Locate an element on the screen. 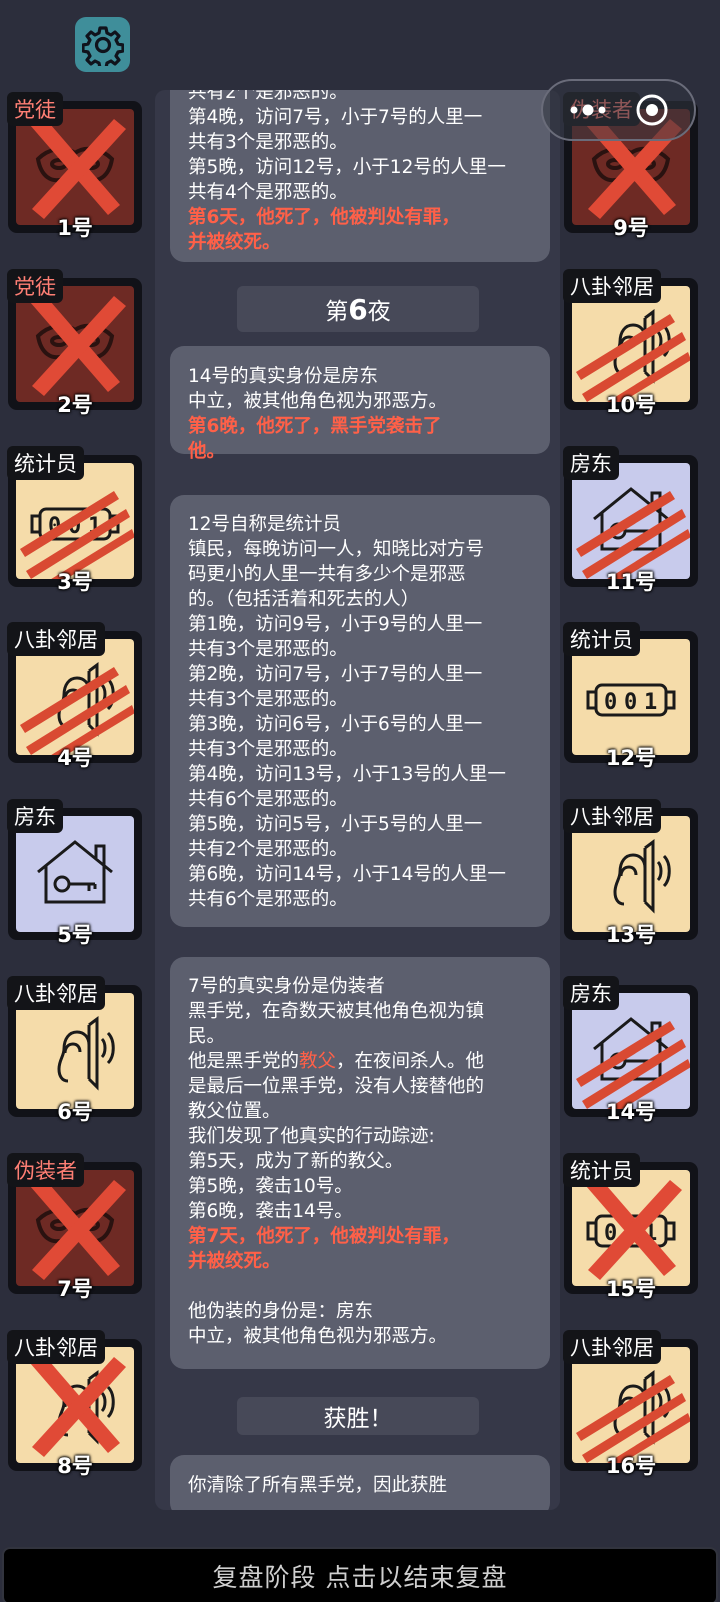  death-line: 第7天，他死了，他被判处有罪， is located at coordinates (324, 1236).